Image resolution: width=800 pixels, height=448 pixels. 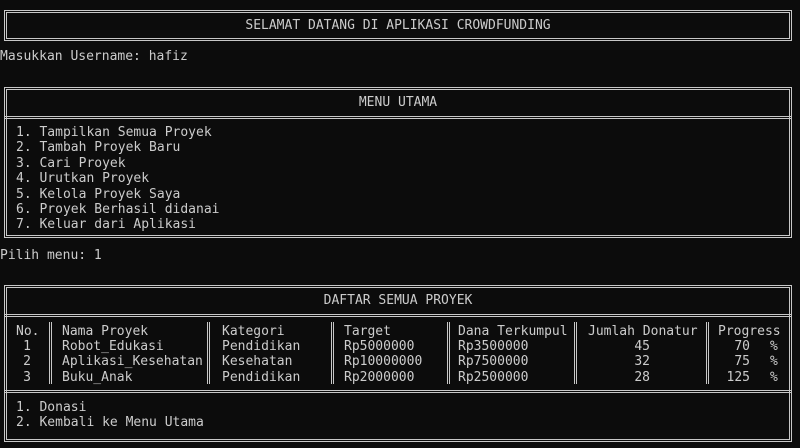 I want to click on table-row-progress: 70, so click(x=742, y=346).